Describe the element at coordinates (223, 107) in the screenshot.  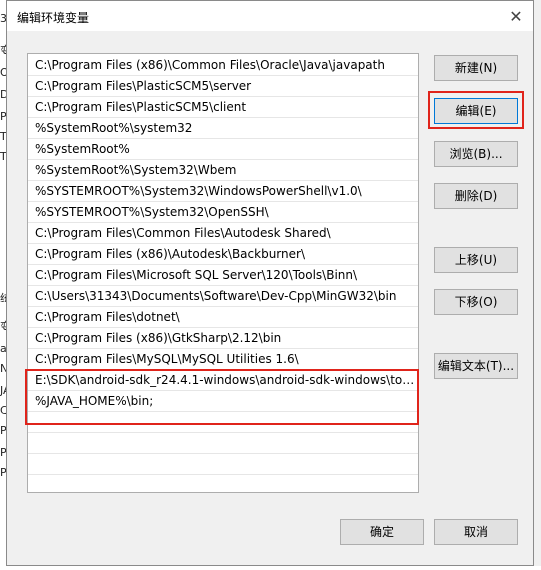
I see `path-list-item: C:\Program Files\PlasticSCM5\client` at that location.